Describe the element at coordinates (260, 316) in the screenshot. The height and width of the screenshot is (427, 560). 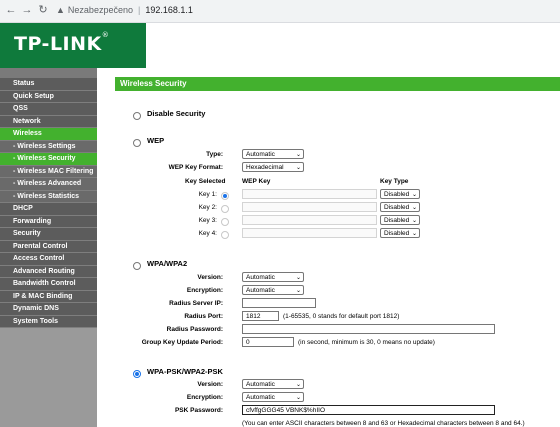
I see `radius-port-input: 1812` at that location.